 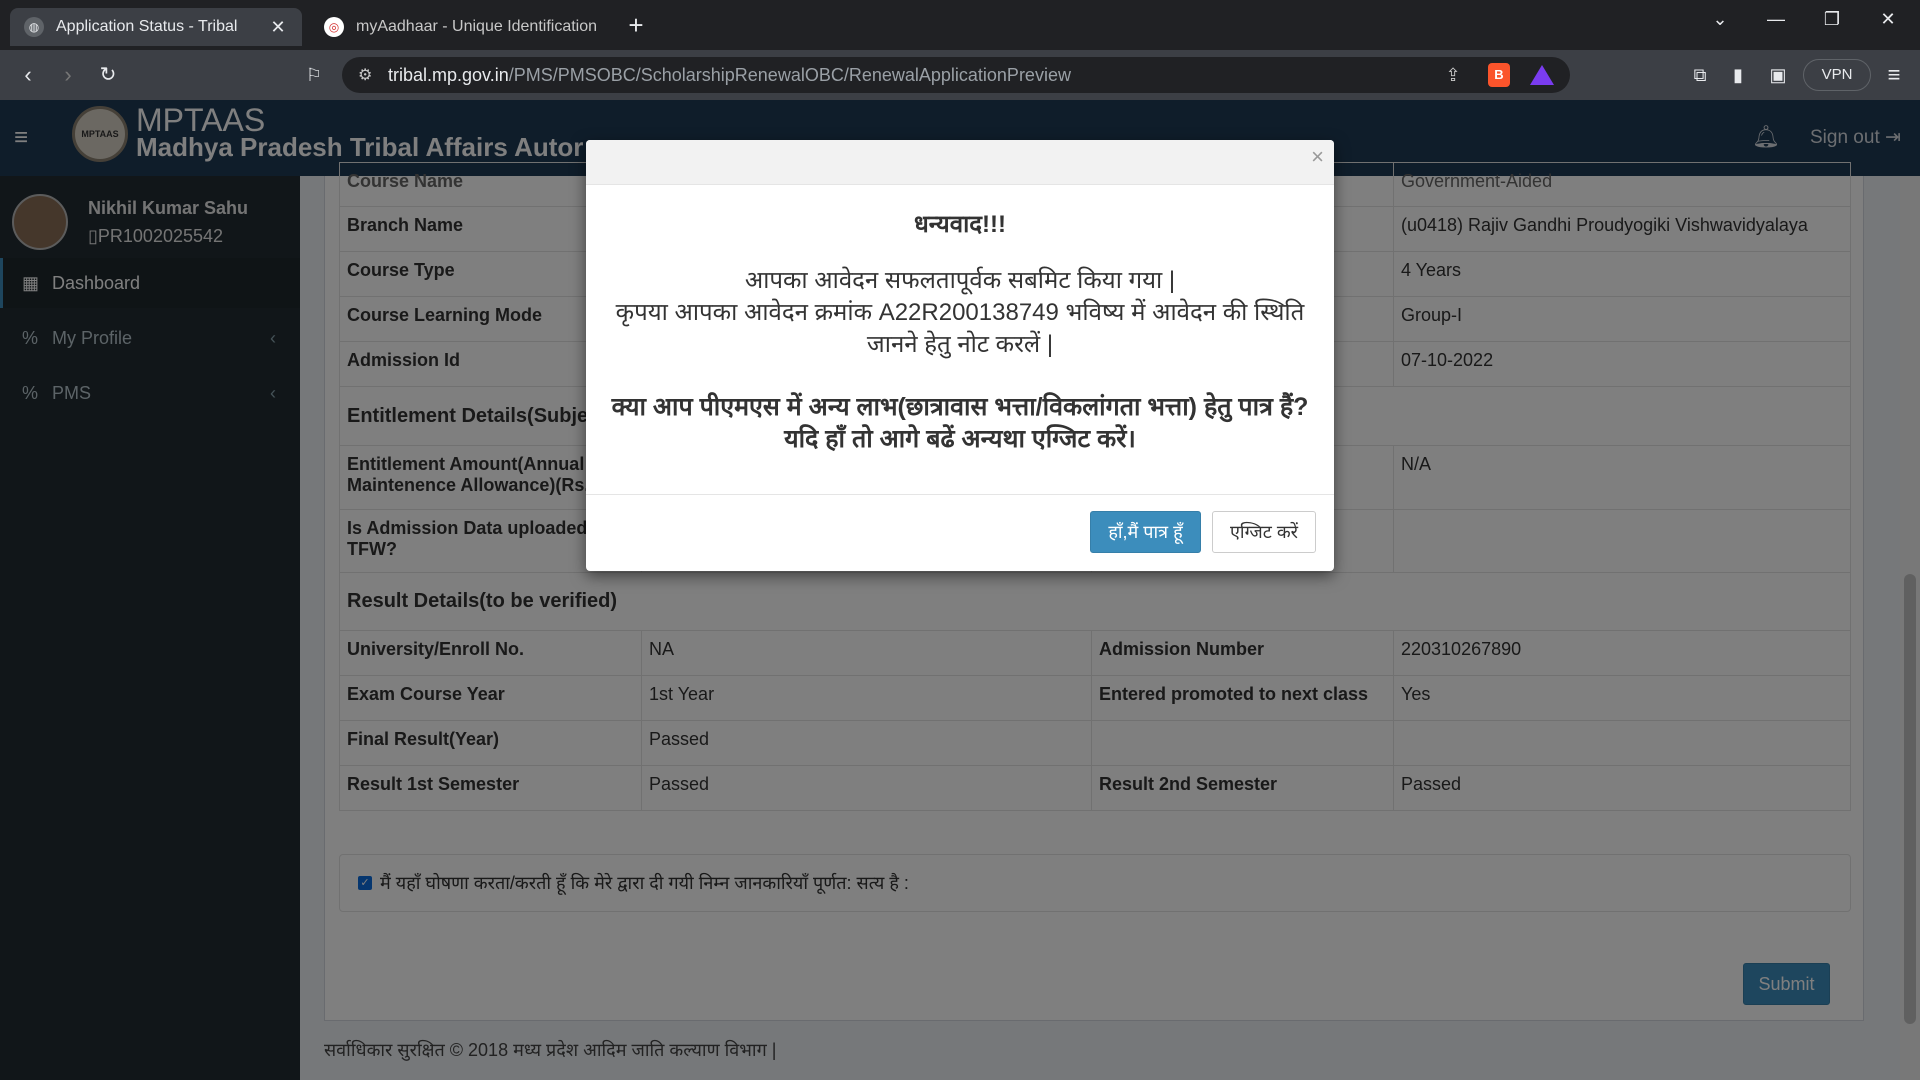 I want to click on vpn-button: VPN, so click(x=1837, y=75).